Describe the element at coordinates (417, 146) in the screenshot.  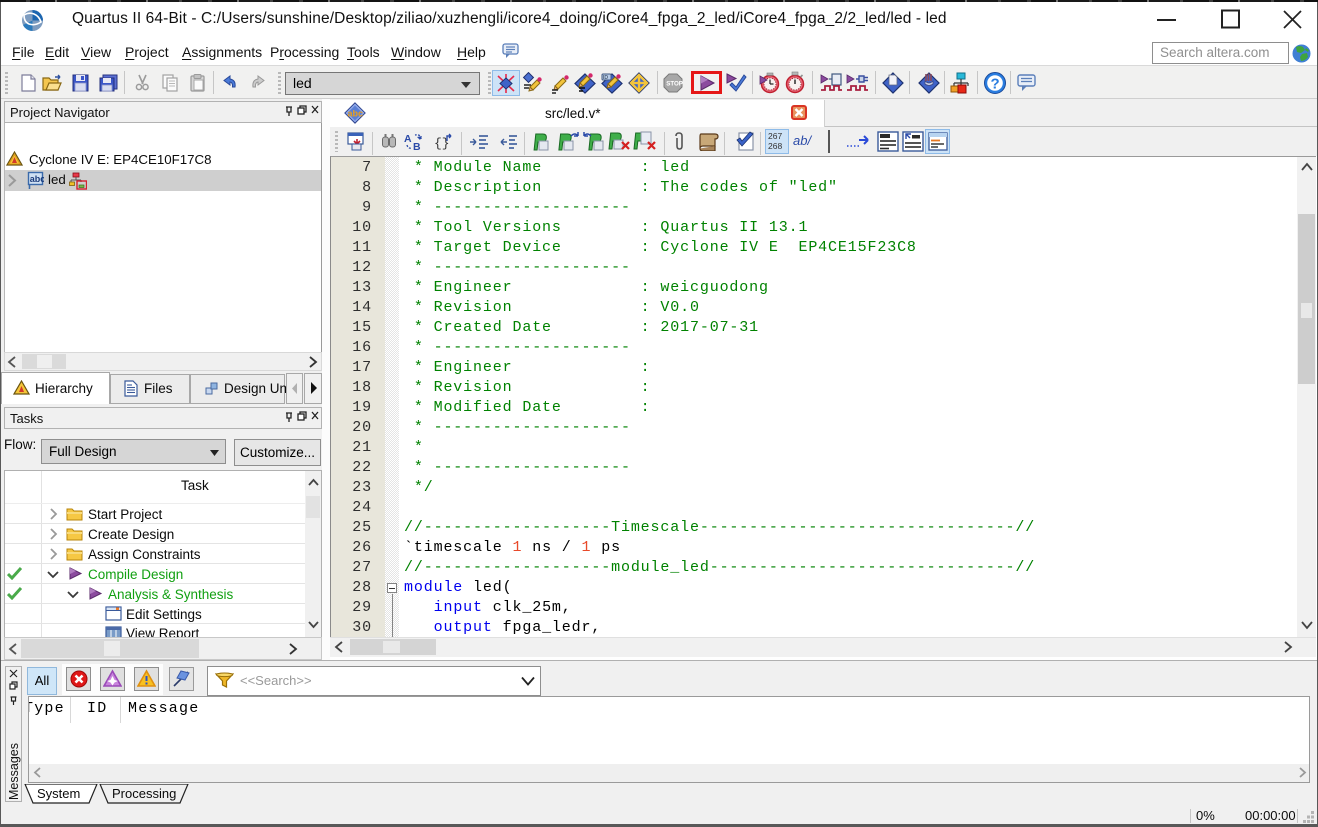
I see `svg-text: B` at that location.